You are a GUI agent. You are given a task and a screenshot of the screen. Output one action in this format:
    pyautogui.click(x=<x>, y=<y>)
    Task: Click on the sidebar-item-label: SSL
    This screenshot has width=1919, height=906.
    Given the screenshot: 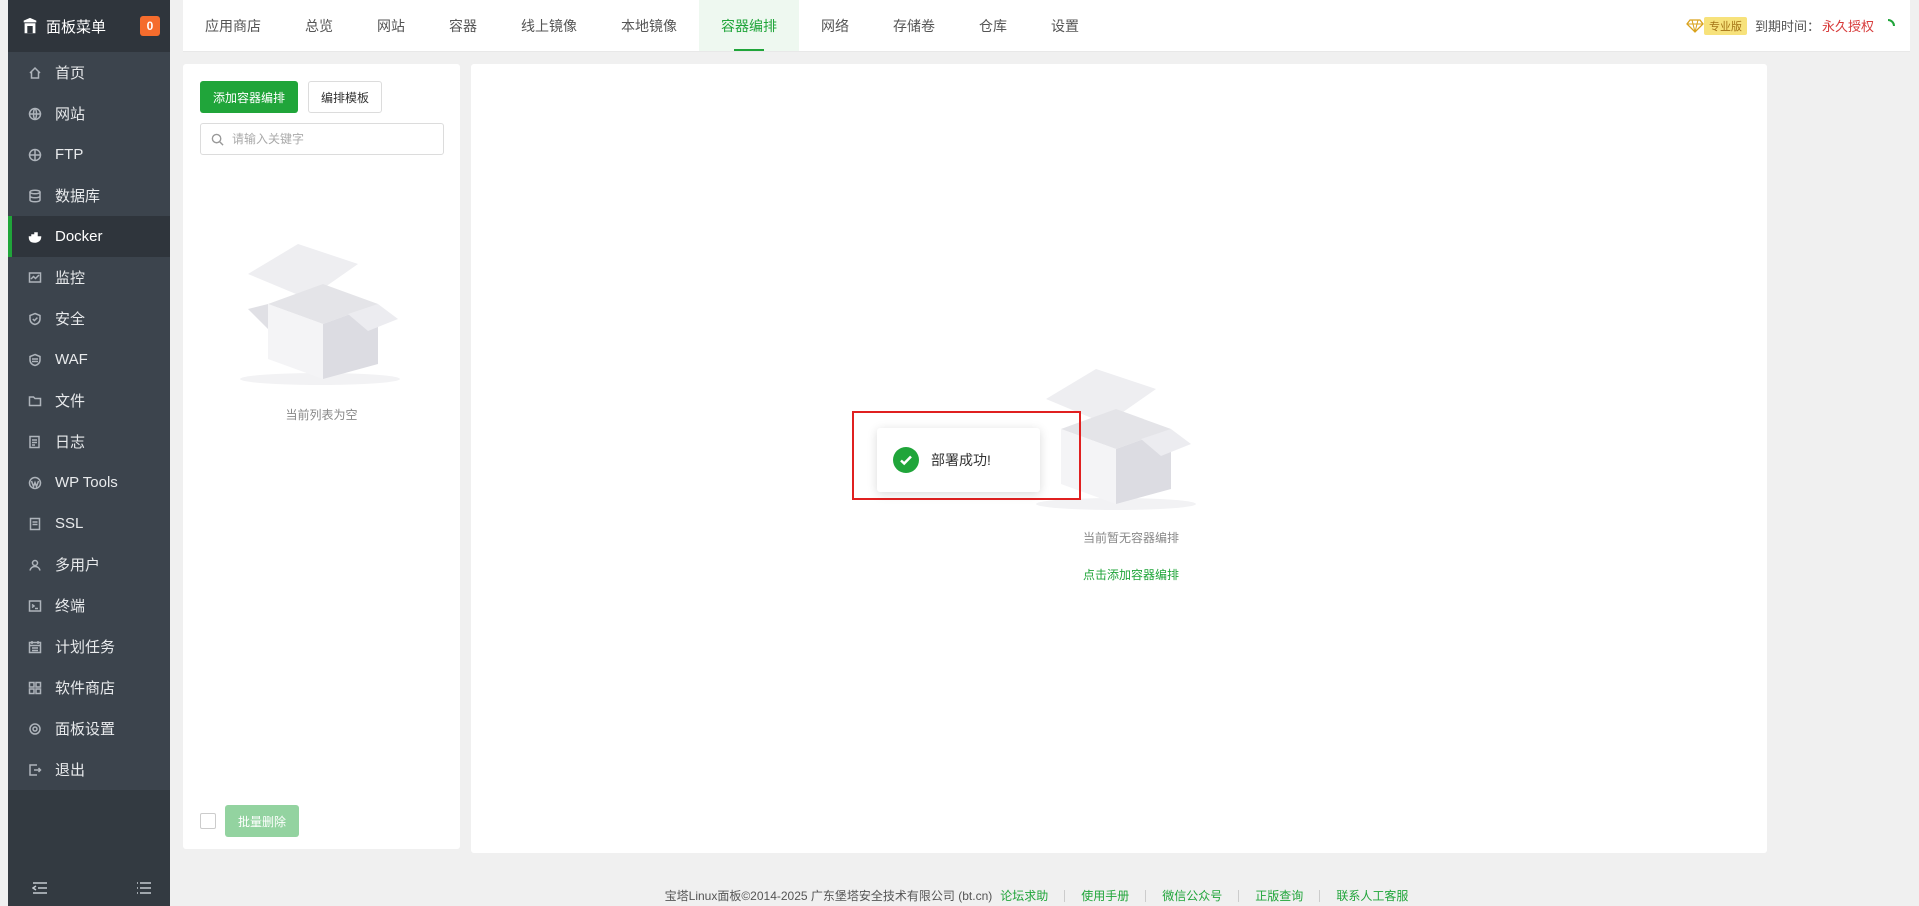 What is the action you would take?
    pyautogui.click(x=69, y=523)
    